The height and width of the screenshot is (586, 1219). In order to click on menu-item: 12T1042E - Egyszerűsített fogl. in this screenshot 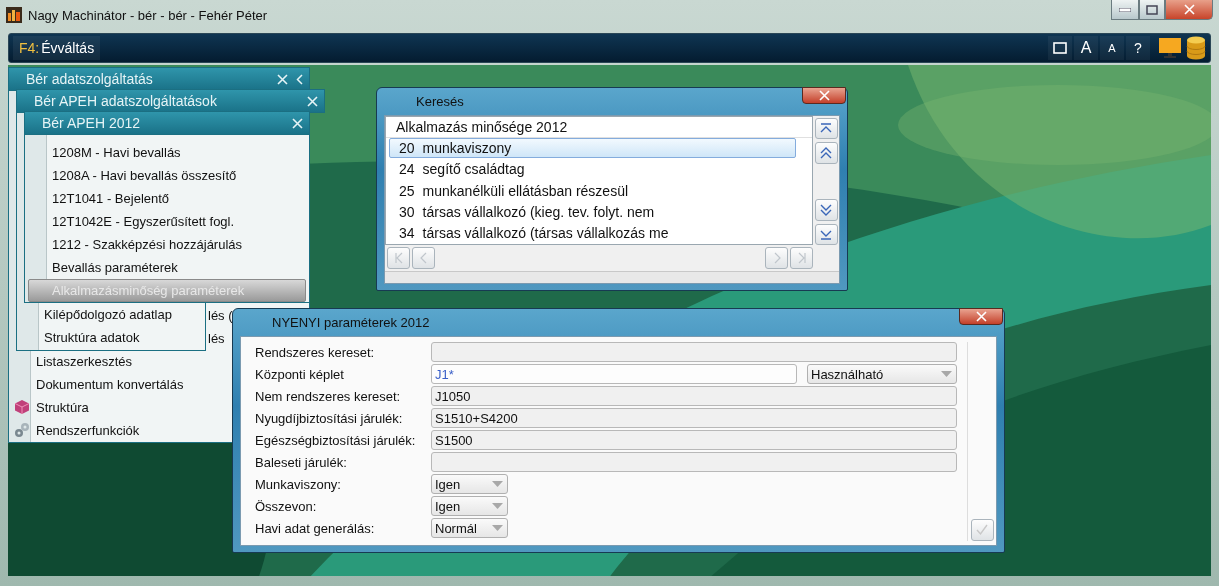, I will do `click(167, 221)`.